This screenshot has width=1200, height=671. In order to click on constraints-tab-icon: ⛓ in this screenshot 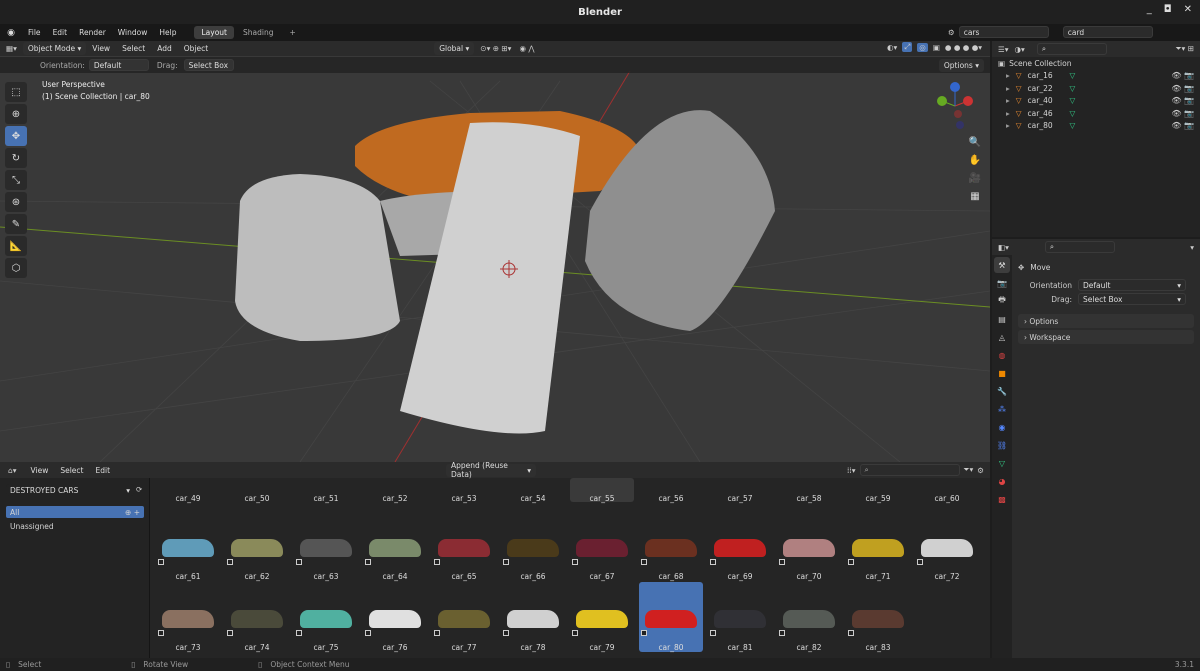, I will do `click(1002, 445)`.